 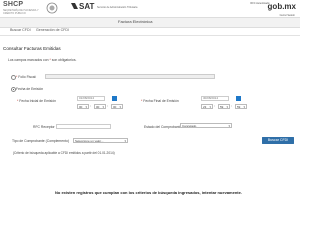 What do you see at coordinates (50, 60) in the screenshot?
I see `required-asterisk: *` at bounding box center [50, 60].